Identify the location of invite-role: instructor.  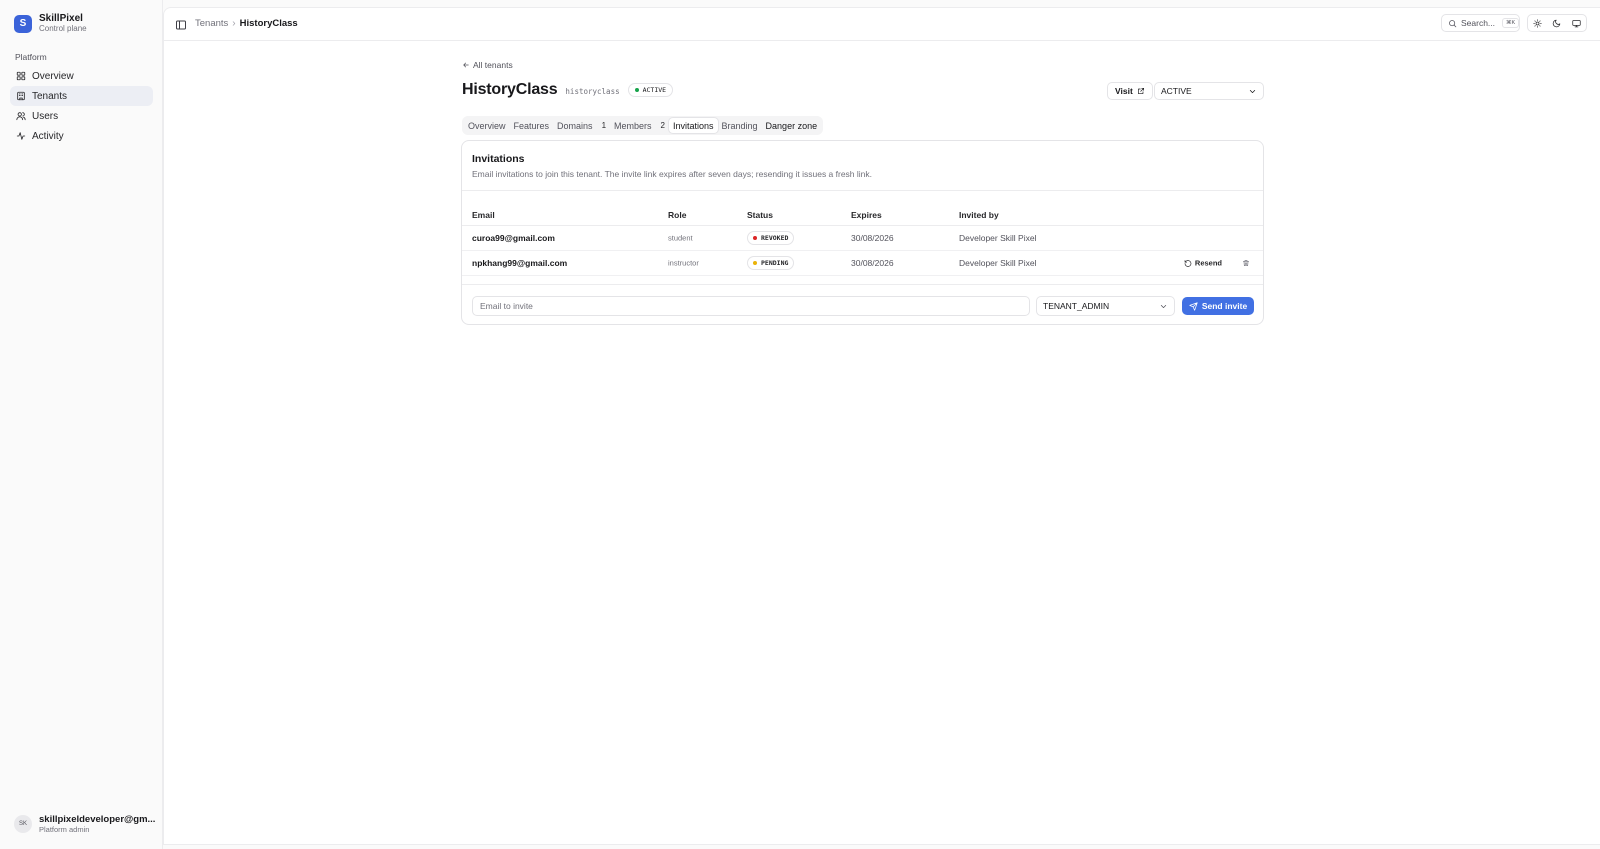
(683, 263).